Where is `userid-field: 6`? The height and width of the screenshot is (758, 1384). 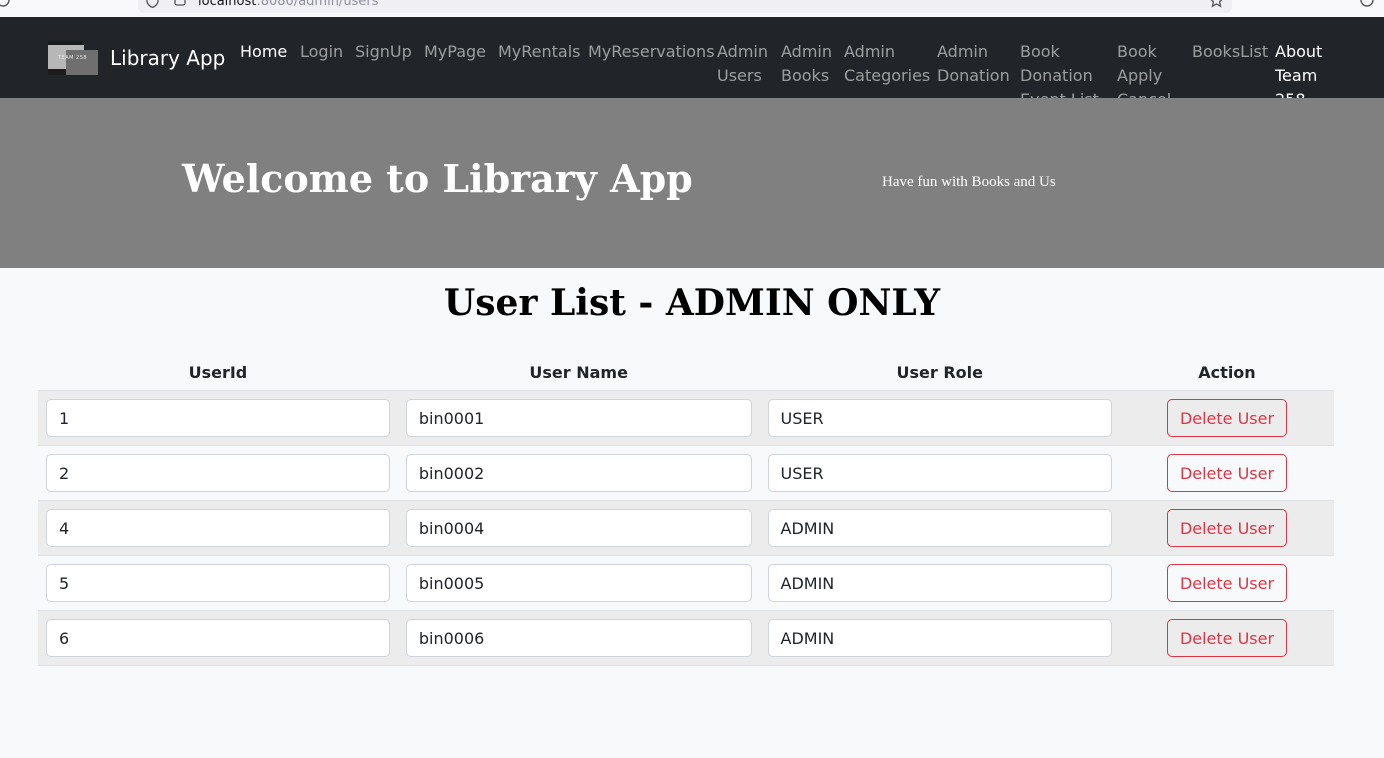
userid-field: 6 is located at coordinates (218, 638).